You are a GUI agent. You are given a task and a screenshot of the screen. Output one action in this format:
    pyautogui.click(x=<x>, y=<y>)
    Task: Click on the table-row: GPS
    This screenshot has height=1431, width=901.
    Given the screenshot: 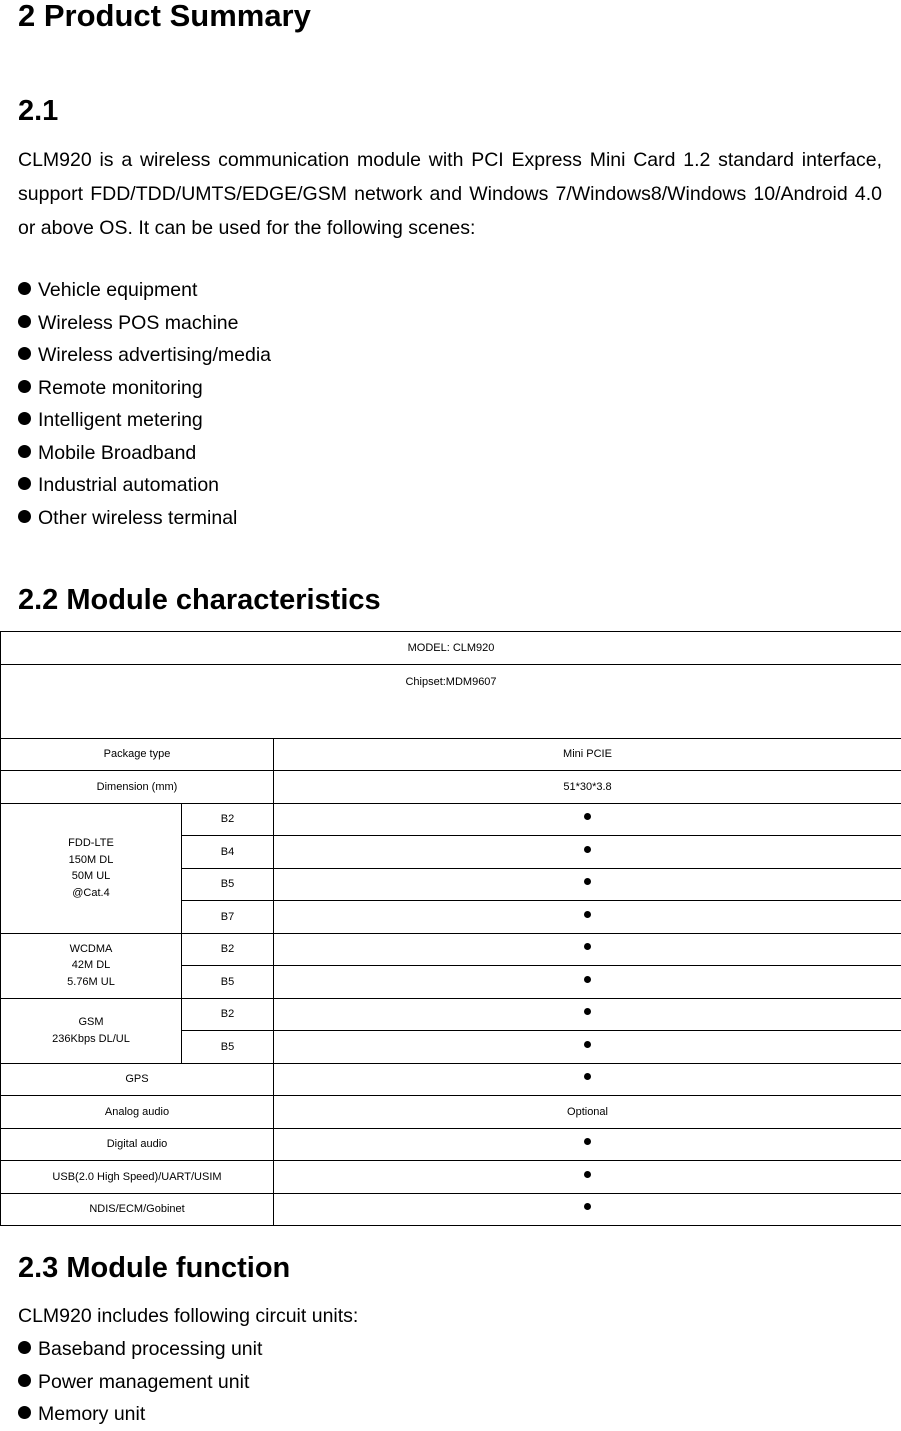 What is the action you would take?
    pyautogui.click(x=451, y=1079)
    